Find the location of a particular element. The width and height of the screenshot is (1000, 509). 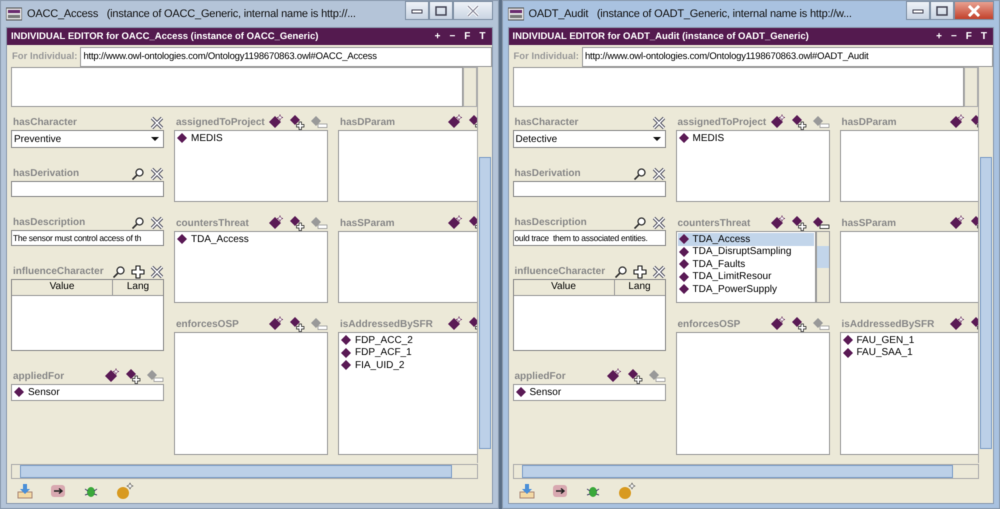

list-item: TDA_LimitResour is located at coordinates (746, 276).